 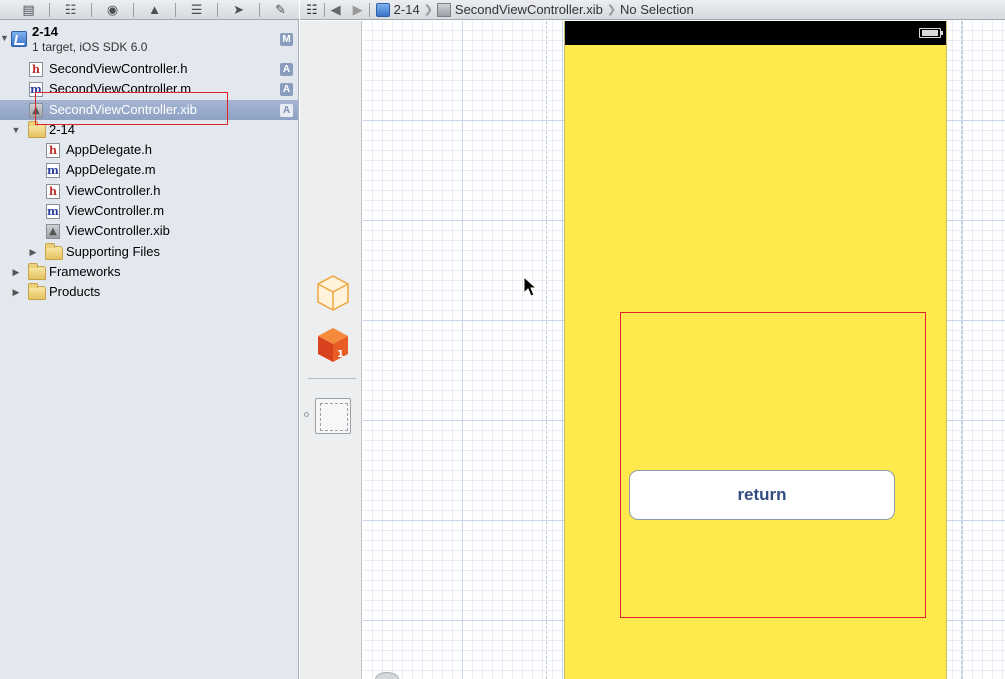 I want to click on back-arrow-icon: ◀, so click(x=336, y=10).